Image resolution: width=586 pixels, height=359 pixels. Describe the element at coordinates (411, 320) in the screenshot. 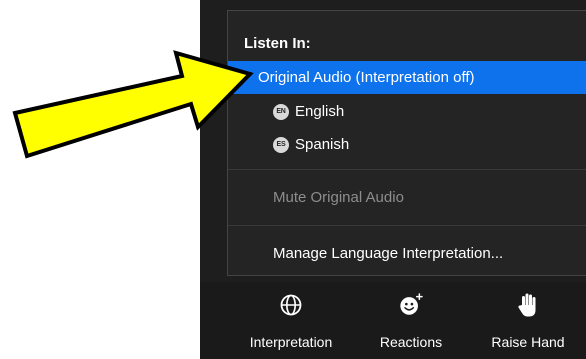

I see `reactions-button: Reactions` at that location.